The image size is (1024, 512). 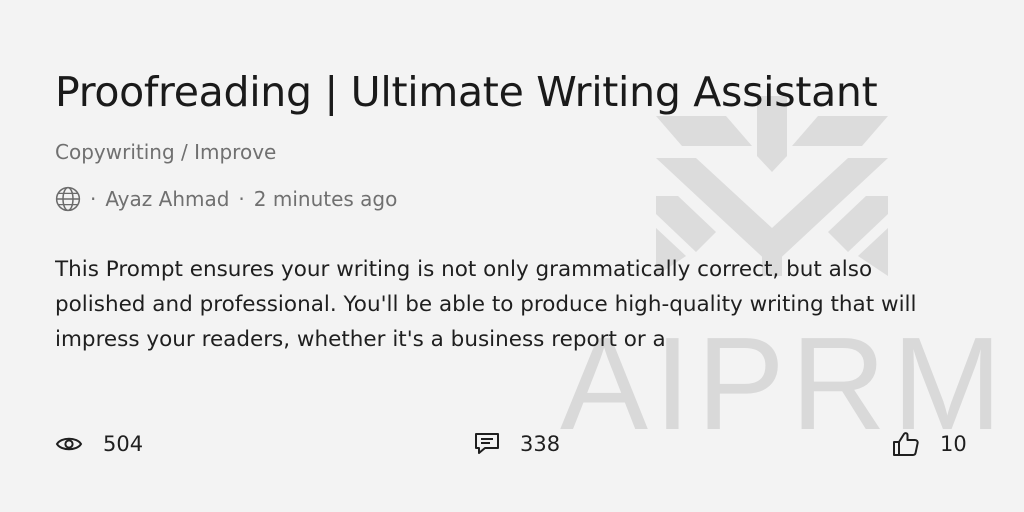 I want to click on aiprm-logo-watermark, so click(x=772, y=186).